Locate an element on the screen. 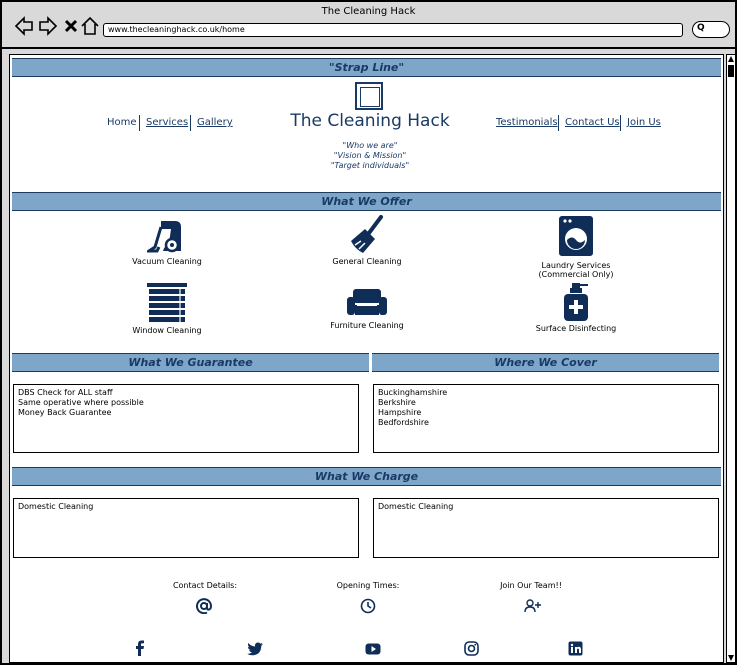 The width and height of the screenshot is (737, 665). service-laundry: Laundry Services (Commercial Only) is located at coordinates (576, 247).